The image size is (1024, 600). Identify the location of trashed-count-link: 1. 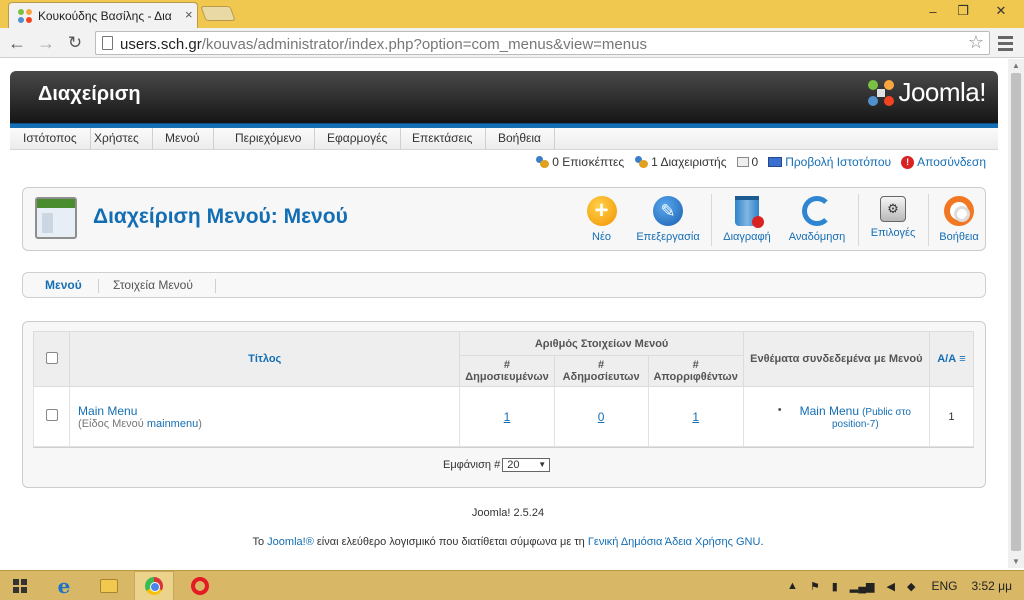
(695, 417).